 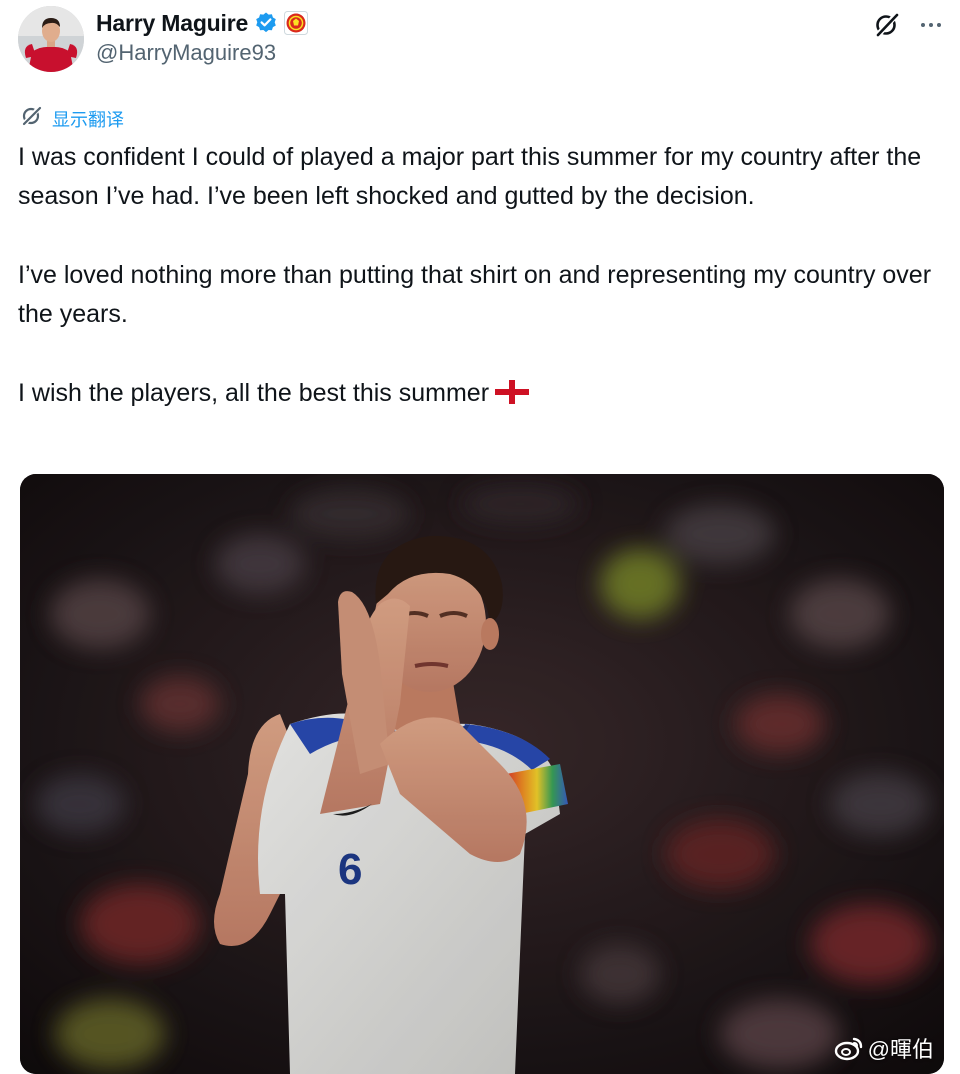 What do you see at coordinates (88, 119) in the screenshot?
I see `show-translation-label: 显示翻译` at bounding box center [88, 119].